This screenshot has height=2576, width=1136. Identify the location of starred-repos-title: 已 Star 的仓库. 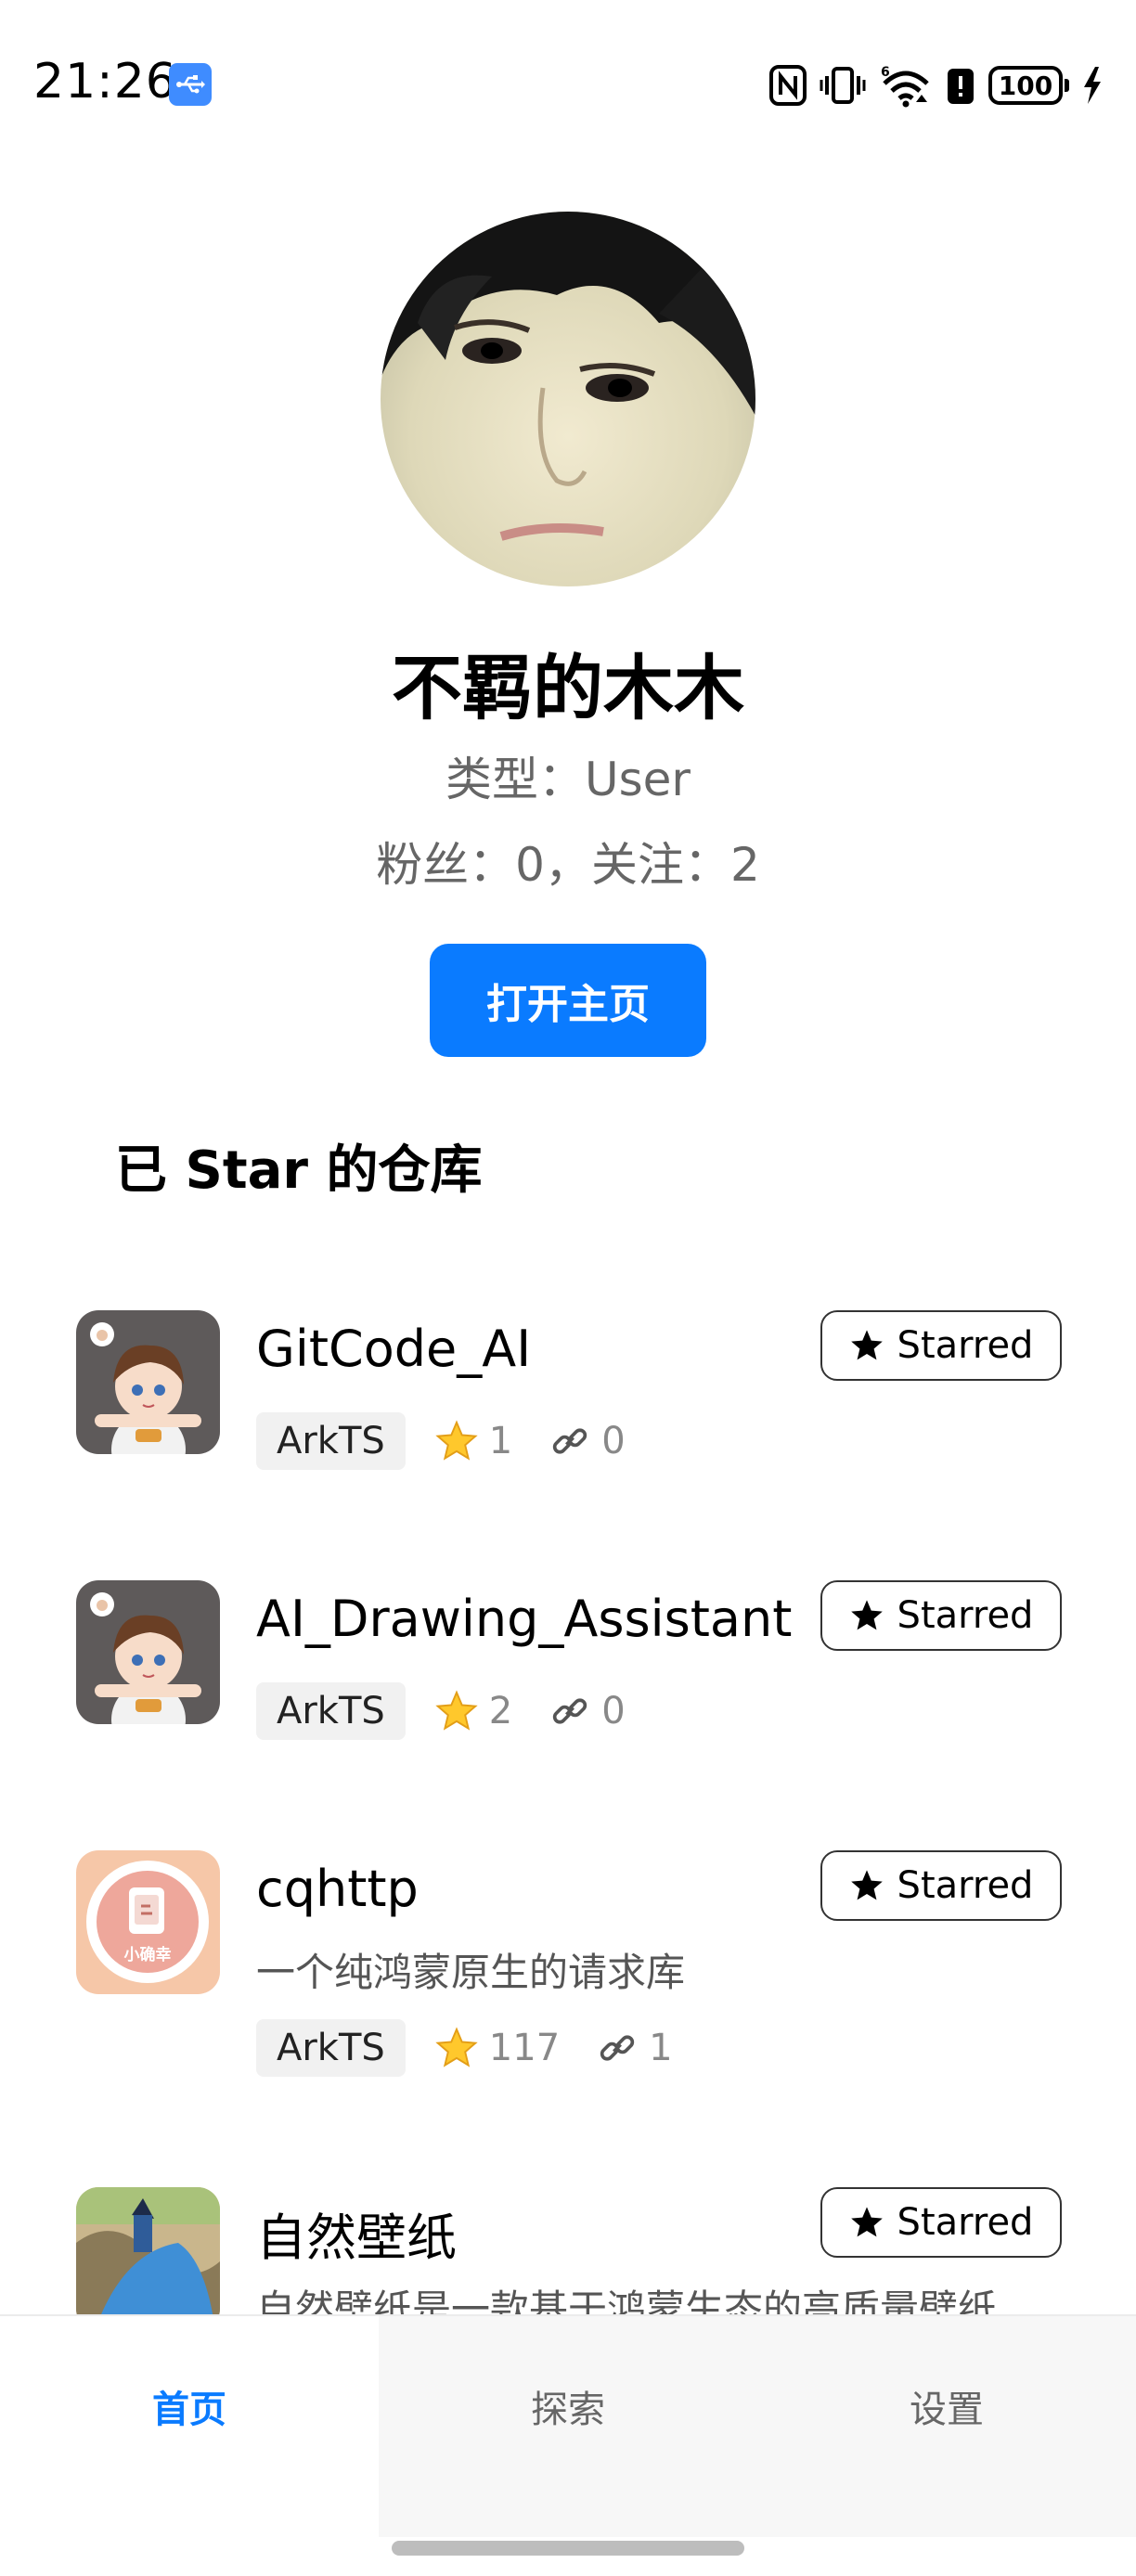
(299, 1171).